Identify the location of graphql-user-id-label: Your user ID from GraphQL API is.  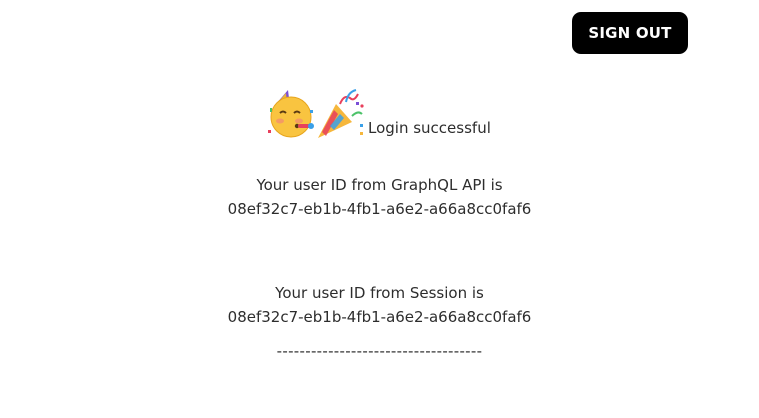
(379, 185).